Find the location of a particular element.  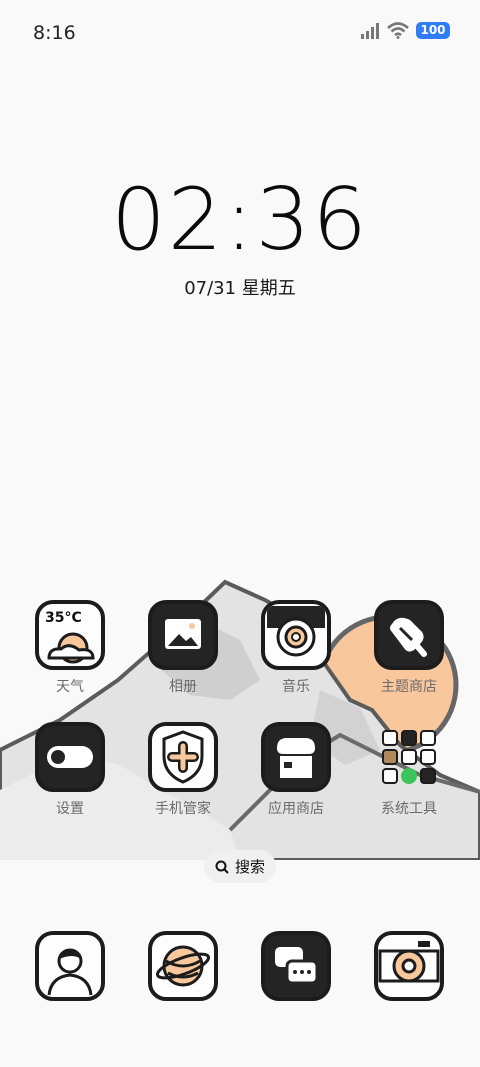

dock-contacts is located at coordinates (70, 966).